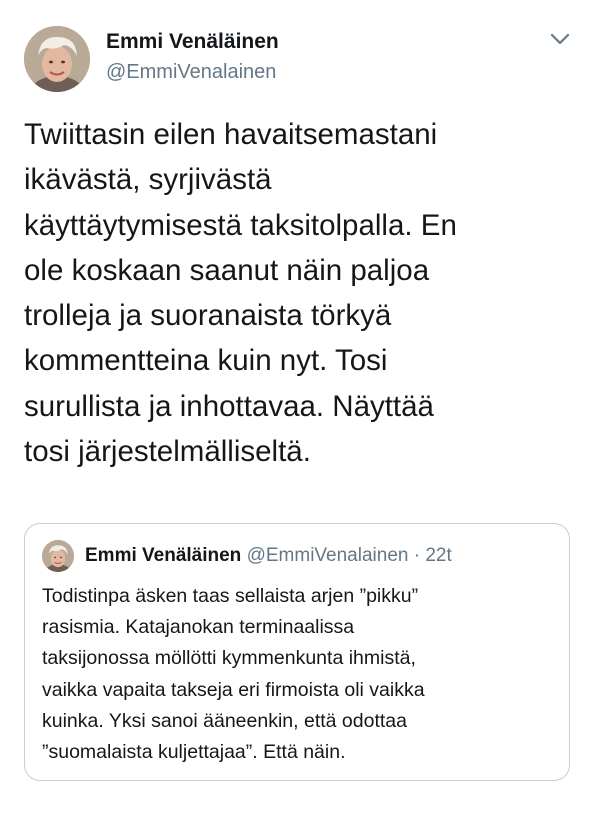 This screenshot has height=822, width=593. What do you see at coordinates (227, 270) in the screenshot?
I see `tweet-text-line: ole koskaan saanut näin paljoa` at bounding box center [227, 270].